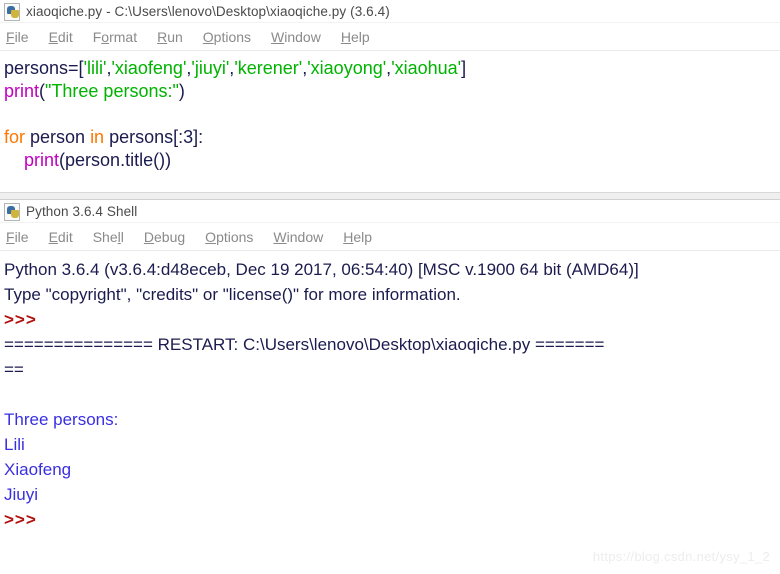 The image size is (780, 574). What do you see at coordinates (108, 237) in the screenshot?
I see `shell-menu-shell: Shell` at bounding box center [108, 237].